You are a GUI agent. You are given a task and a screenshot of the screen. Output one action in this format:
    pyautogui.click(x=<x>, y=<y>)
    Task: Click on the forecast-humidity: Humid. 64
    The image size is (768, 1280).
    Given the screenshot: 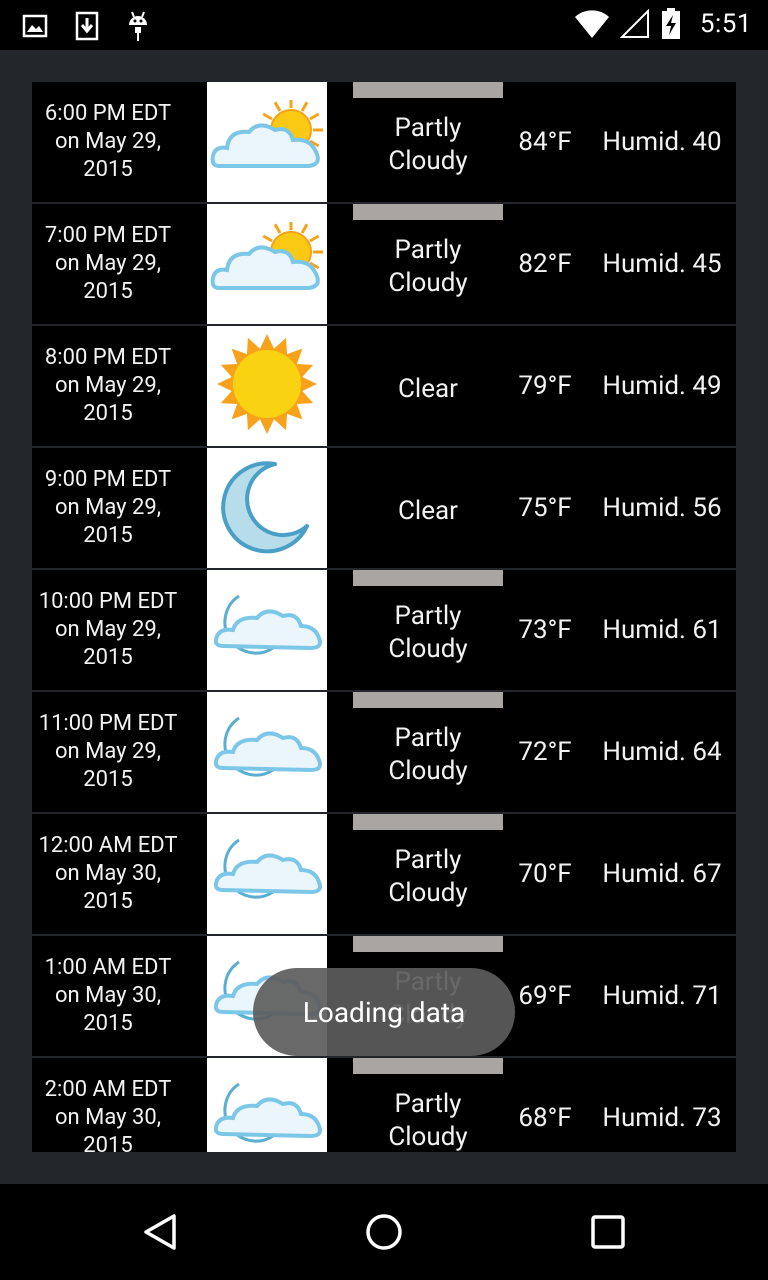 What is the action you would take?
    pyautogui.click(x=662, y=752)
    